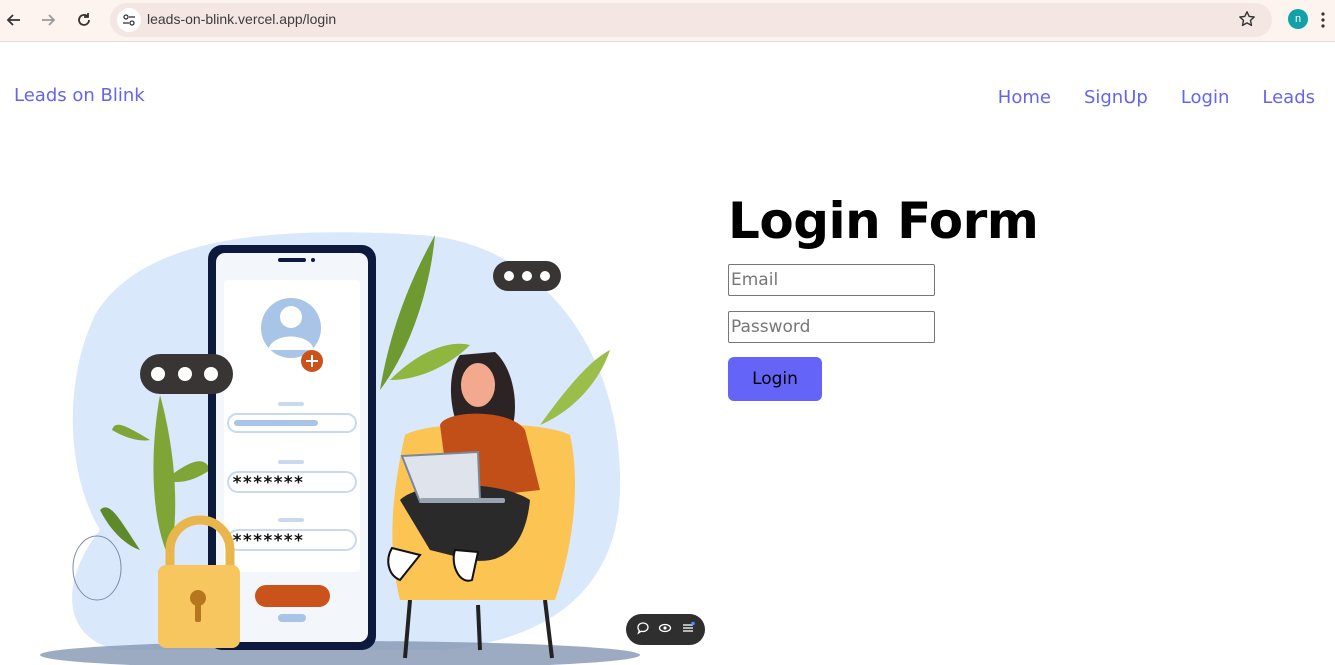  I want to click on reload-icon, so click(84, 19).